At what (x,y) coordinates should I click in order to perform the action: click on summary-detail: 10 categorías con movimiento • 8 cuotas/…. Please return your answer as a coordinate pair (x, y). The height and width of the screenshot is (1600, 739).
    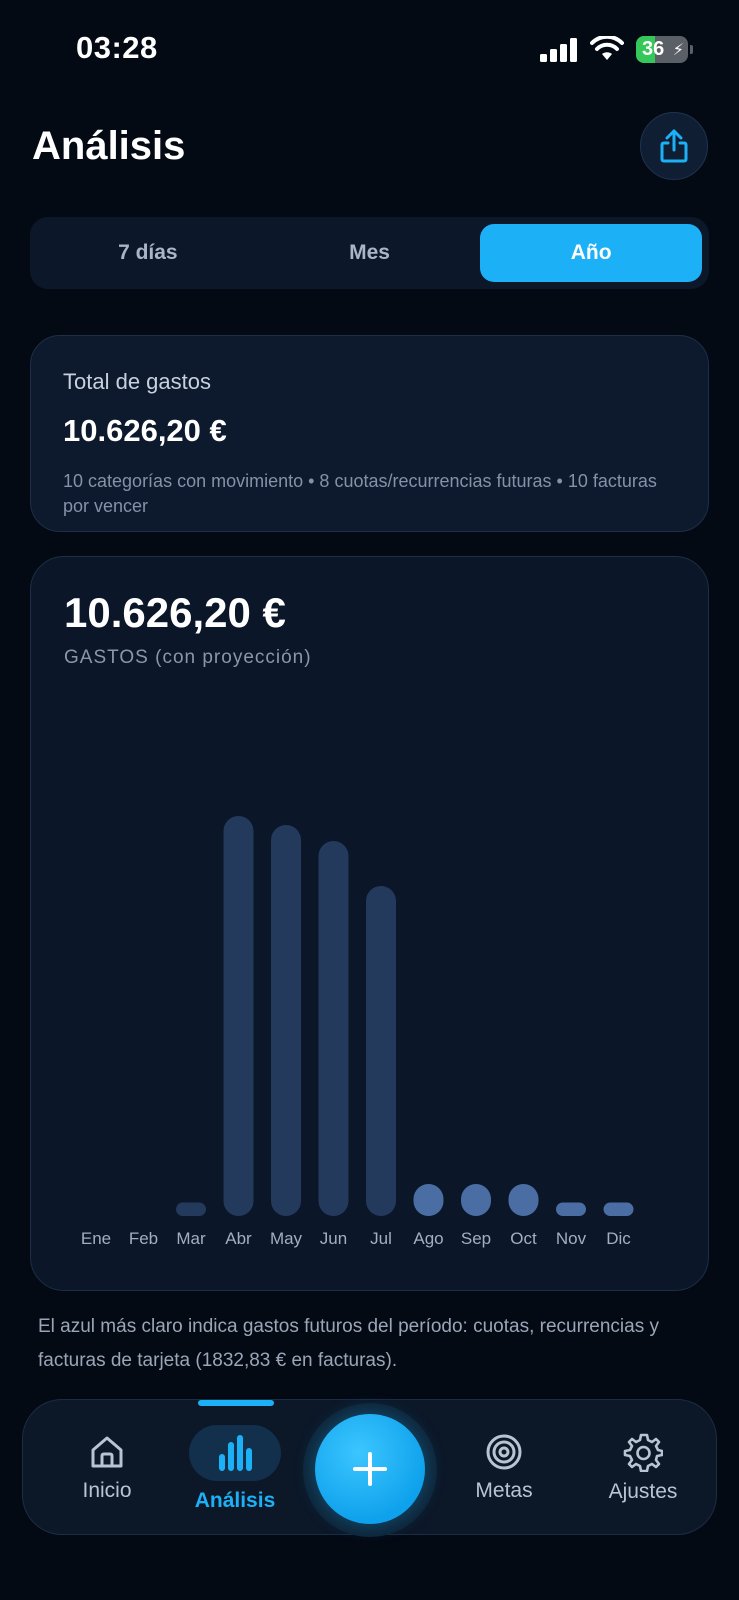
    Looking at the image, I should click on (360, 493).